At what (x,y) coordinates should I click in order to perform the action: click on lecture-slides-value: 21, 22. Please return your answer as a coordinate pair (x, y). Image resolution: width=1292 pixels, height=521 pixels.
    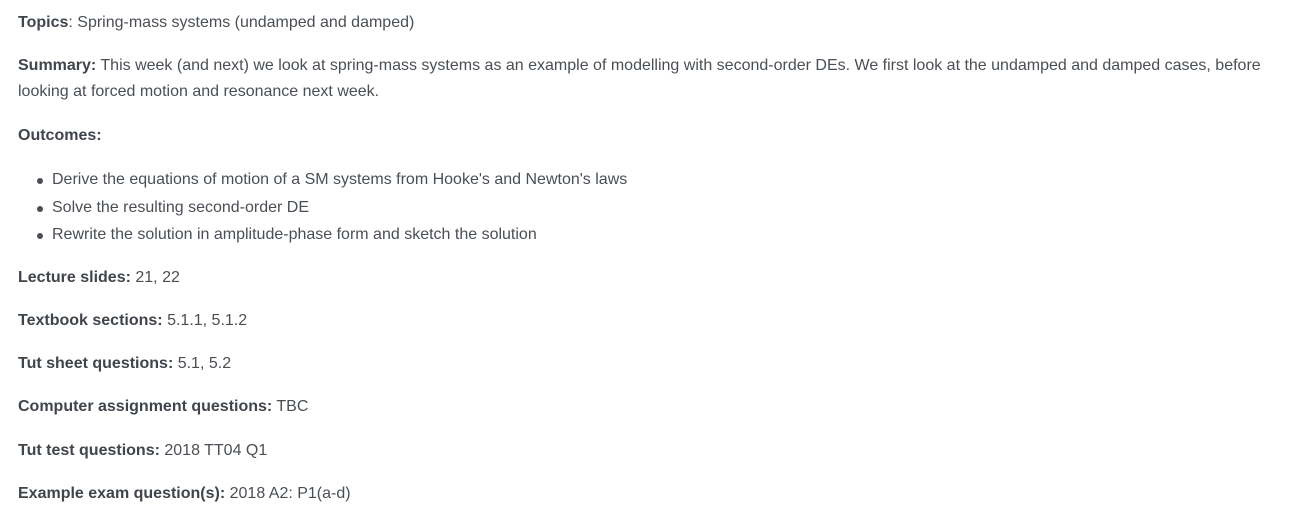
    Looking at the image, I should click on (155, 277).